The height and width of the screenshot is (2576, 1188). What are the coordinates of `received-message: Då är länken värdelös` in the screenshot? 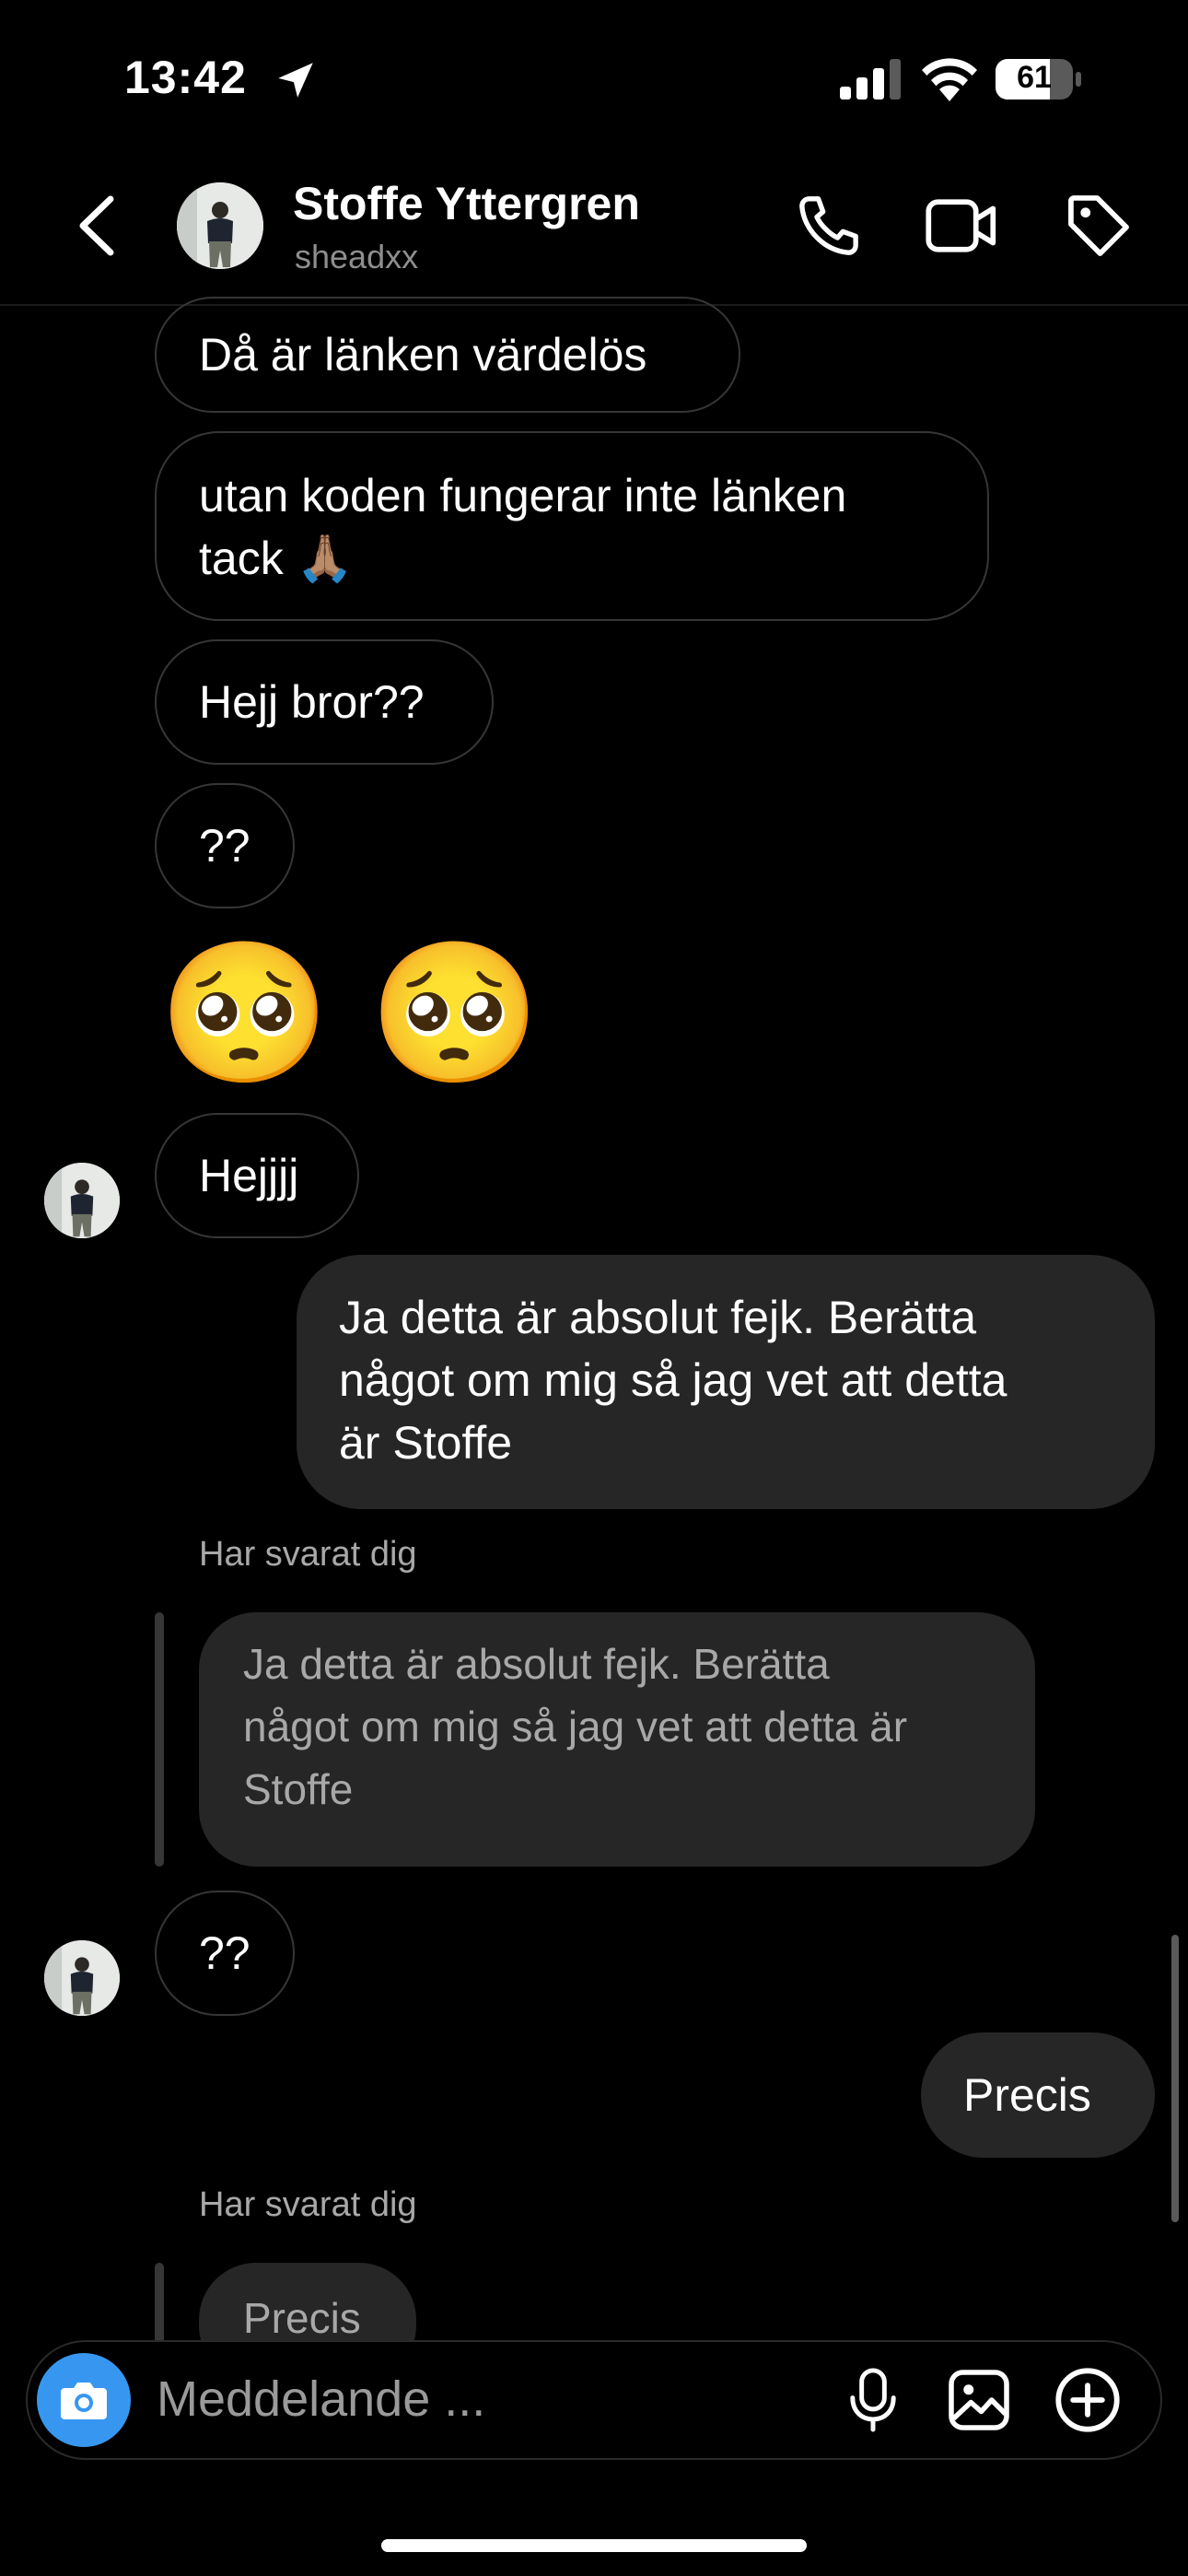 It's located at (447, 355).